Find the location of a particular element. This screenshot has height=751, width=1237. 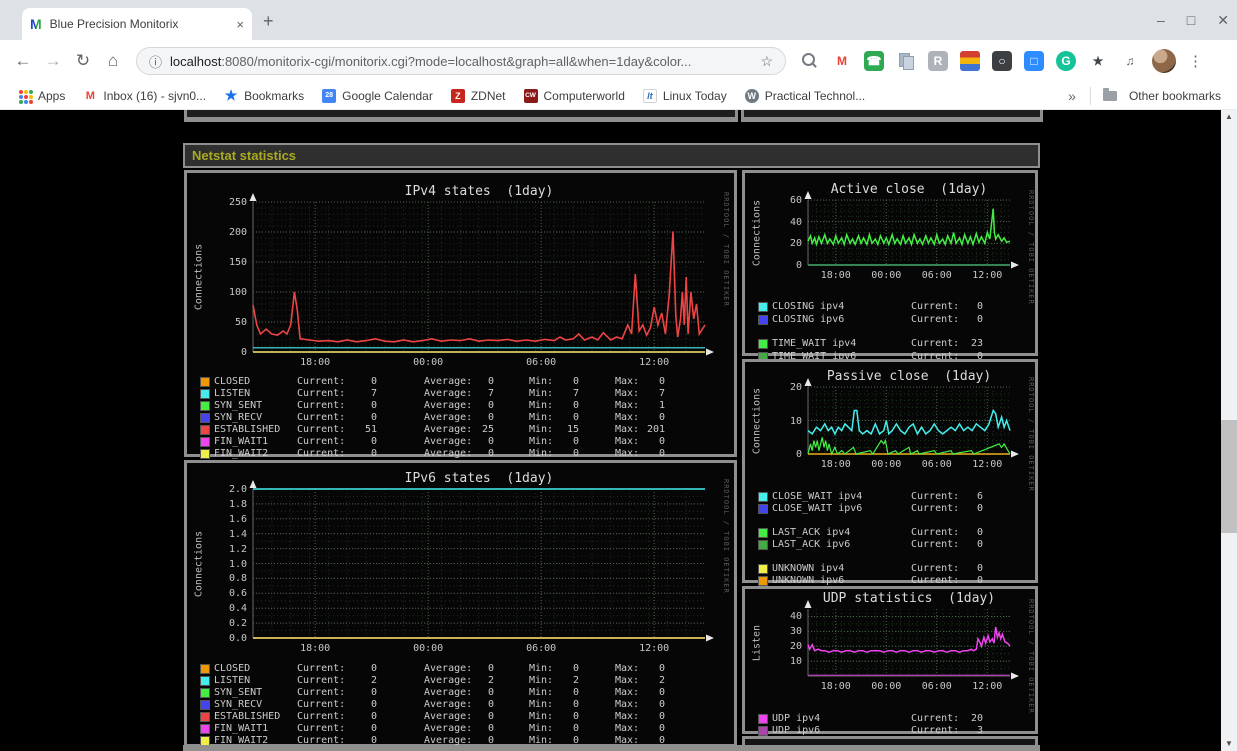

y-tick-label: 200 is located at coordinates (237, 232).